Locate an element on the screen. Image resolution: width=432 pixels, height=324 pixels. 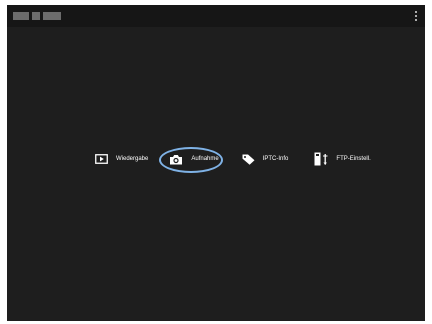
shooting-button: Aufnahme is located at coordinates (191, 159).